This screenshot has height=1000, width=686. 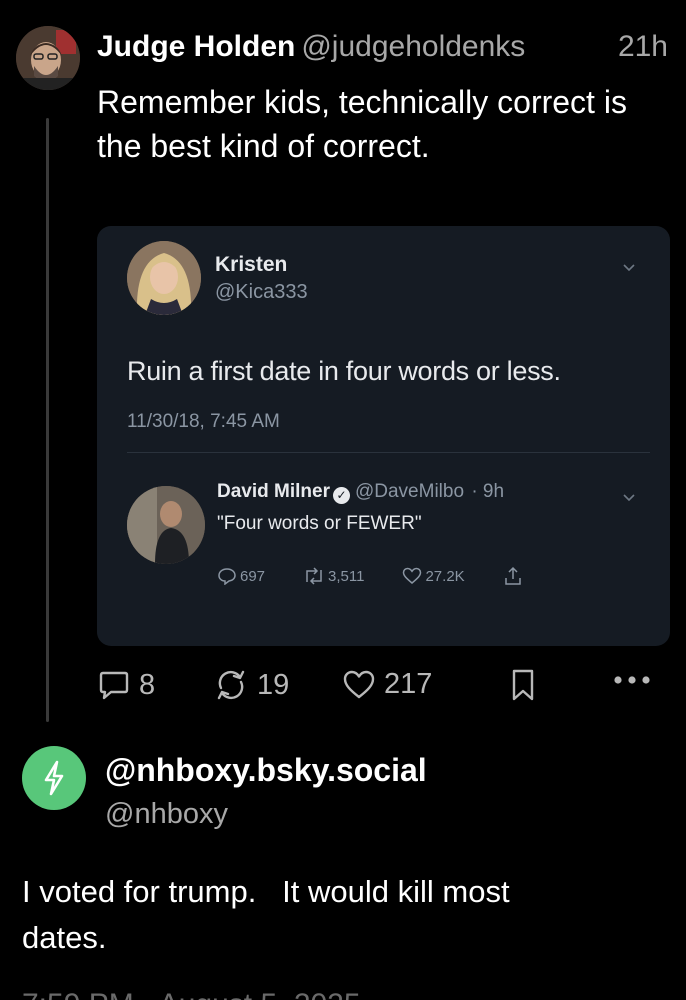 What do you see at coordinates (408, 684) in the screenshot?
I see `like-count: 217` at bounding box center [408, 684].